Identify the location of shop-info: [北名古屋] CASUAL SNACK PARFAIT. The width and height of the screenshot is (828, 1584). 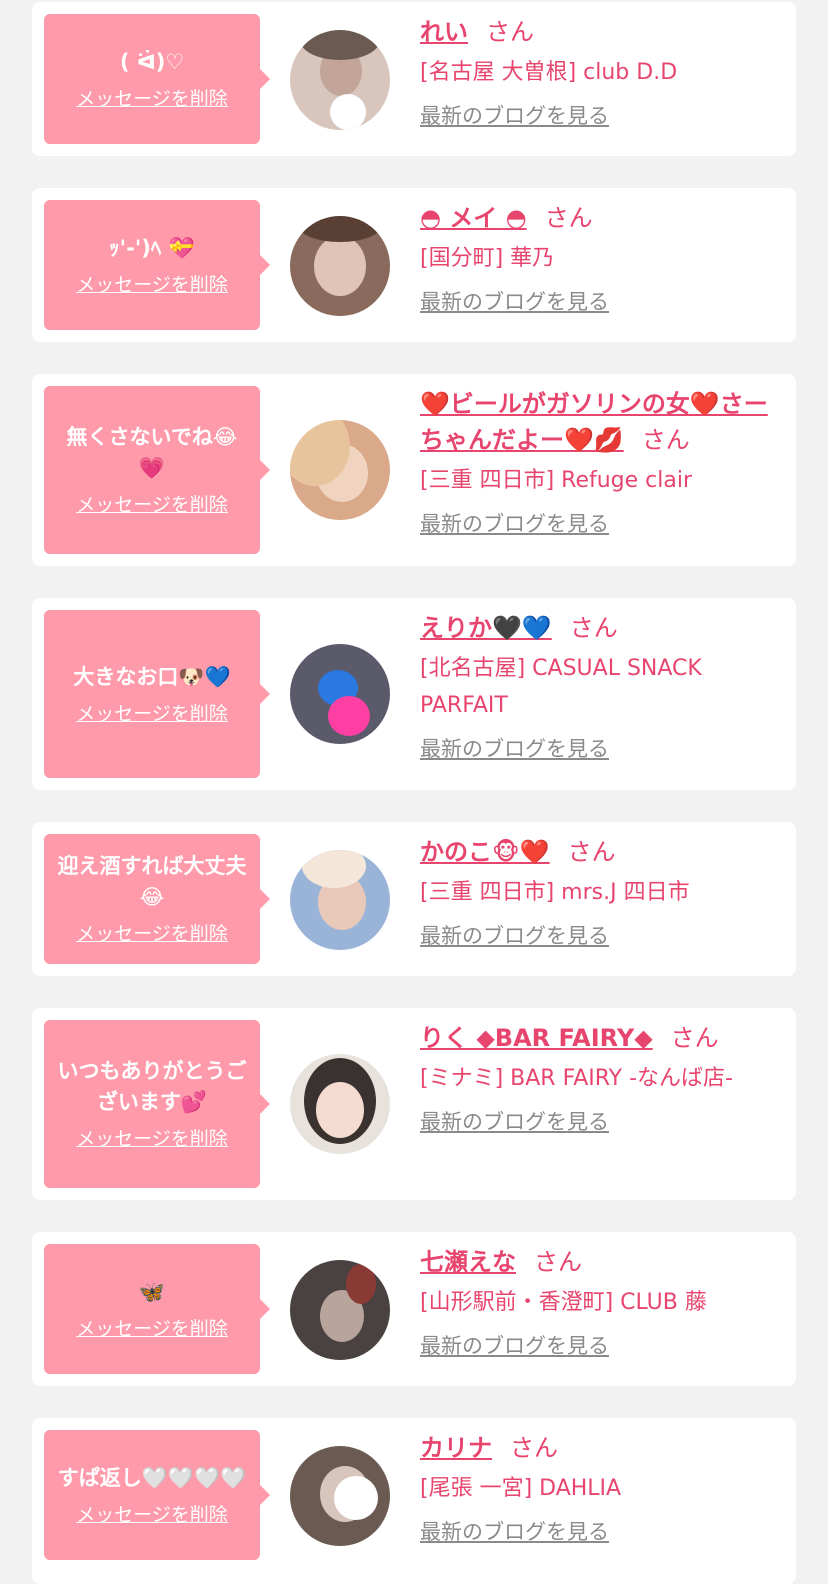
(561, 687).